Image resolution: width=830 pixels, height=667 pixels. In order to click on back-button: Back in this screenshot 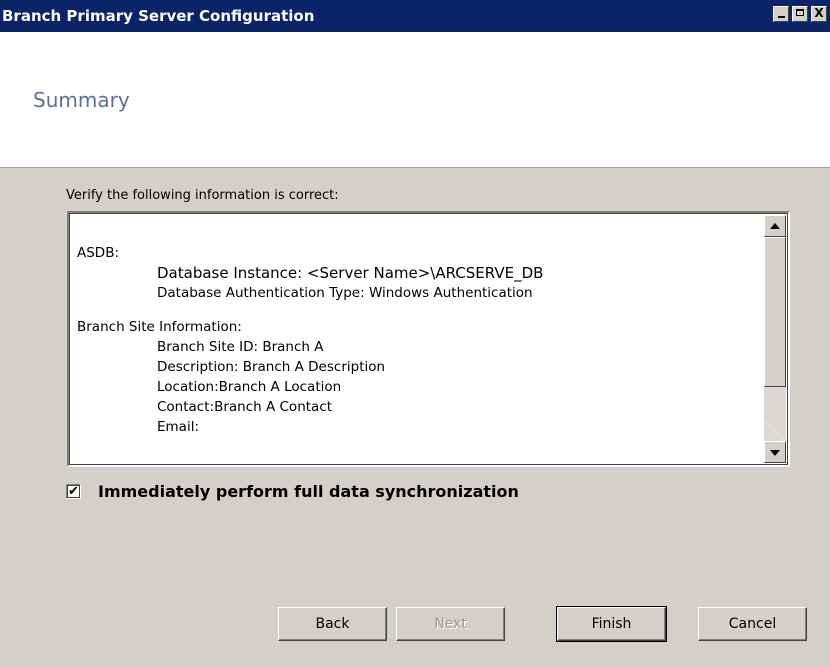, I will do `click(332, 624)`.